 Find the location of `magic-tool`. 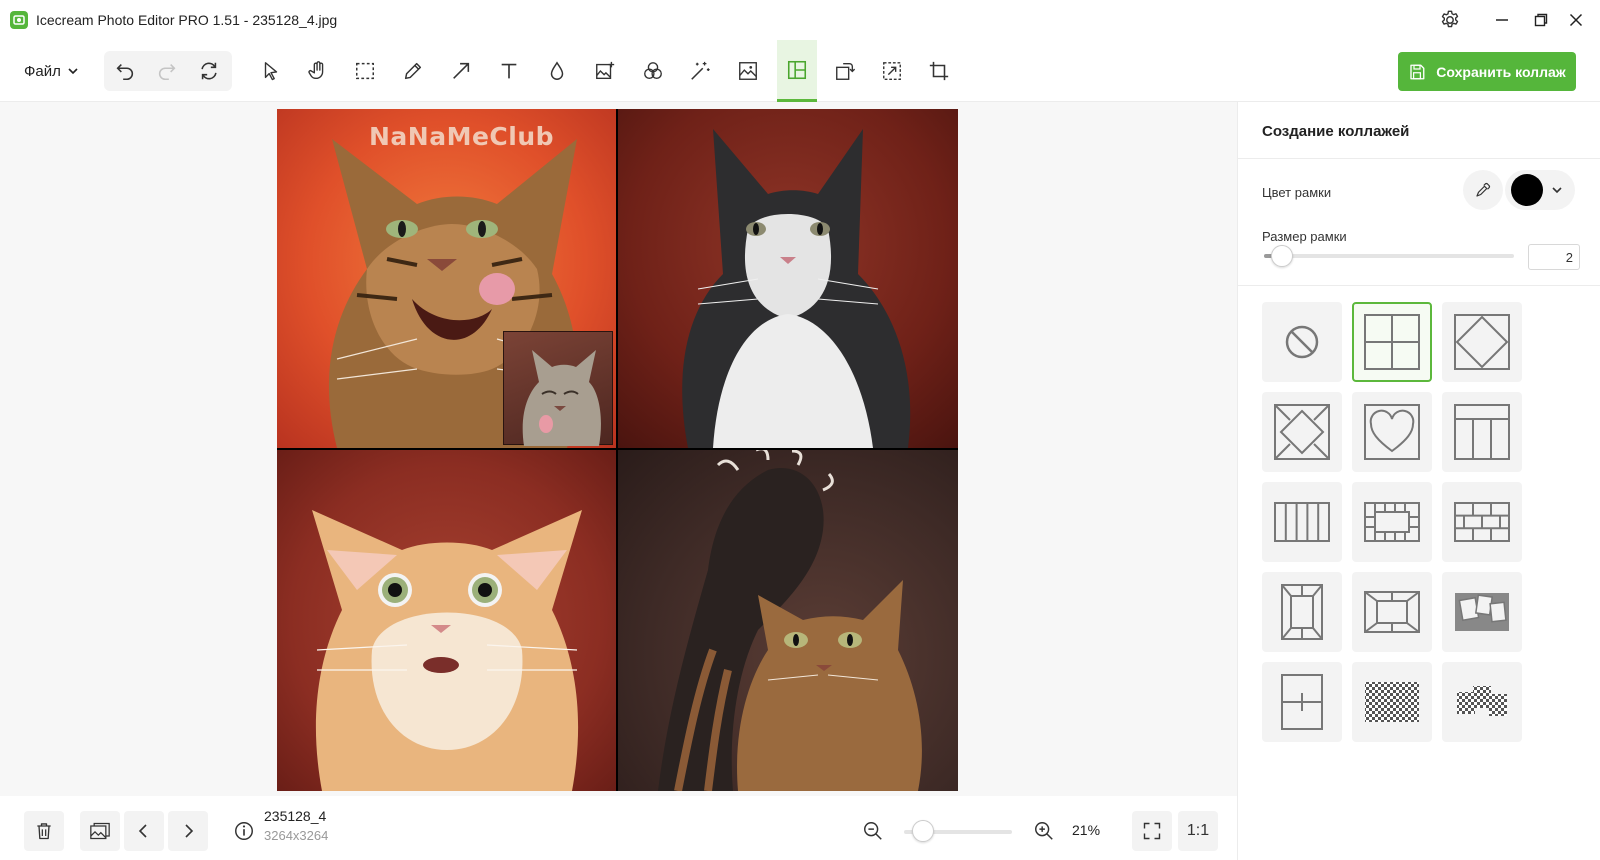

magic-tool is located at coordinates (700, 71).